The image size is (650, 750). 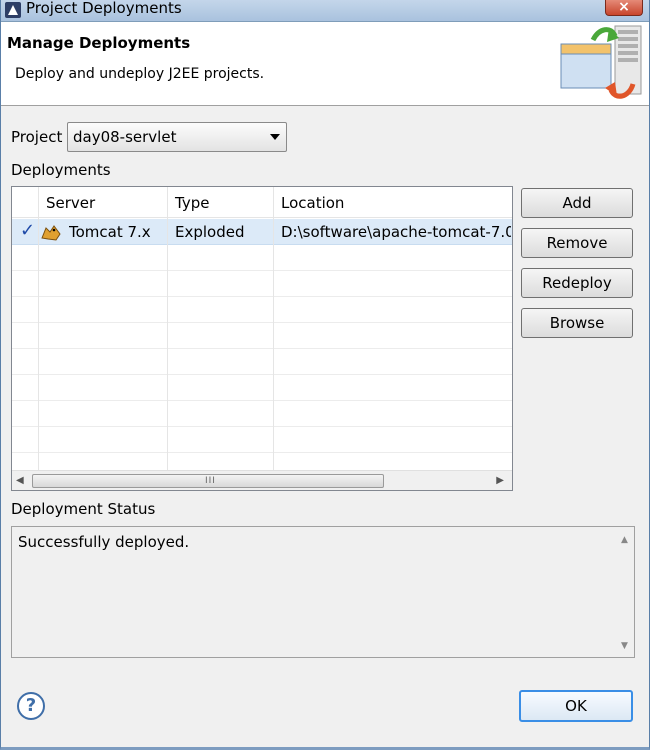 What do you see at coordinates (275, 137) in the screenshot?
I see `chevron-down-icon` at bounding box center [275, 137].